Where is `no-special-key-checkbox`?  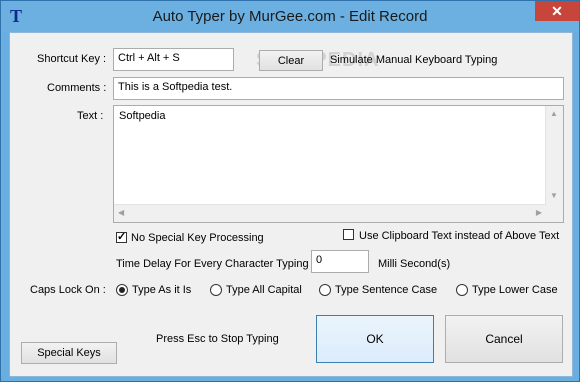
no-special-key-checkbox is located at coordinates (121, 236).